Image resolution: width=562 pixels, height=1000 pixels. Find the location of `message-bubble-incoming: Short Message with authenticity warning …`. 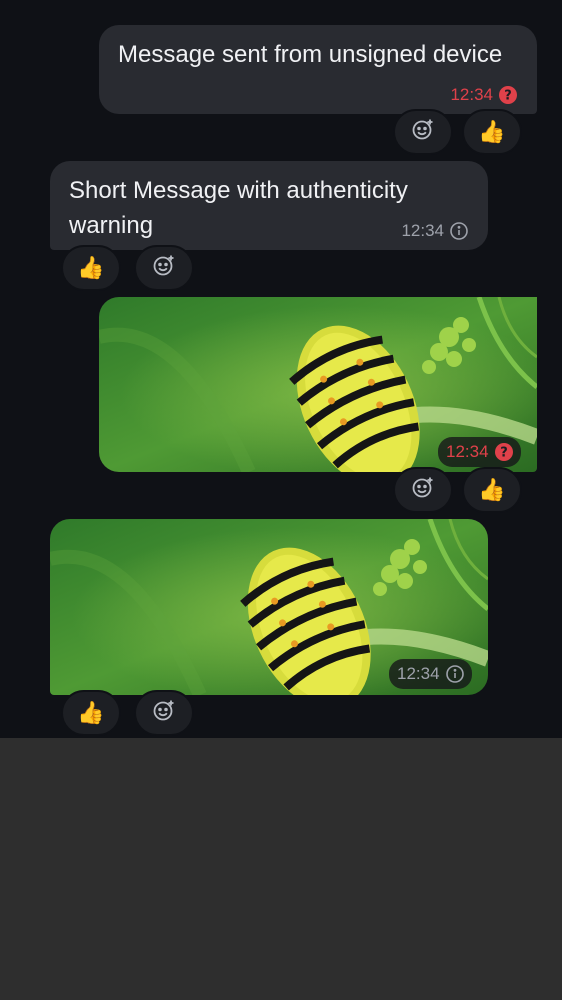

message-bubble-incoming: Short Message with authenticity warning … is located at coordinates (269, 205).